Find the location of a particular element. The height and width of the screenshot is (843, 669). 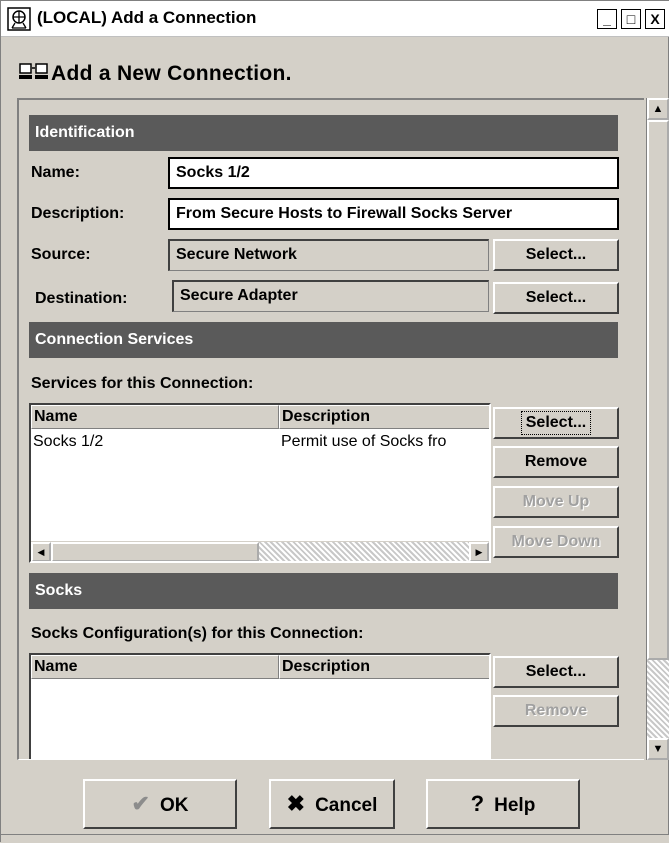

socks-column-header-description: Description is located at coordinates (384, 667).